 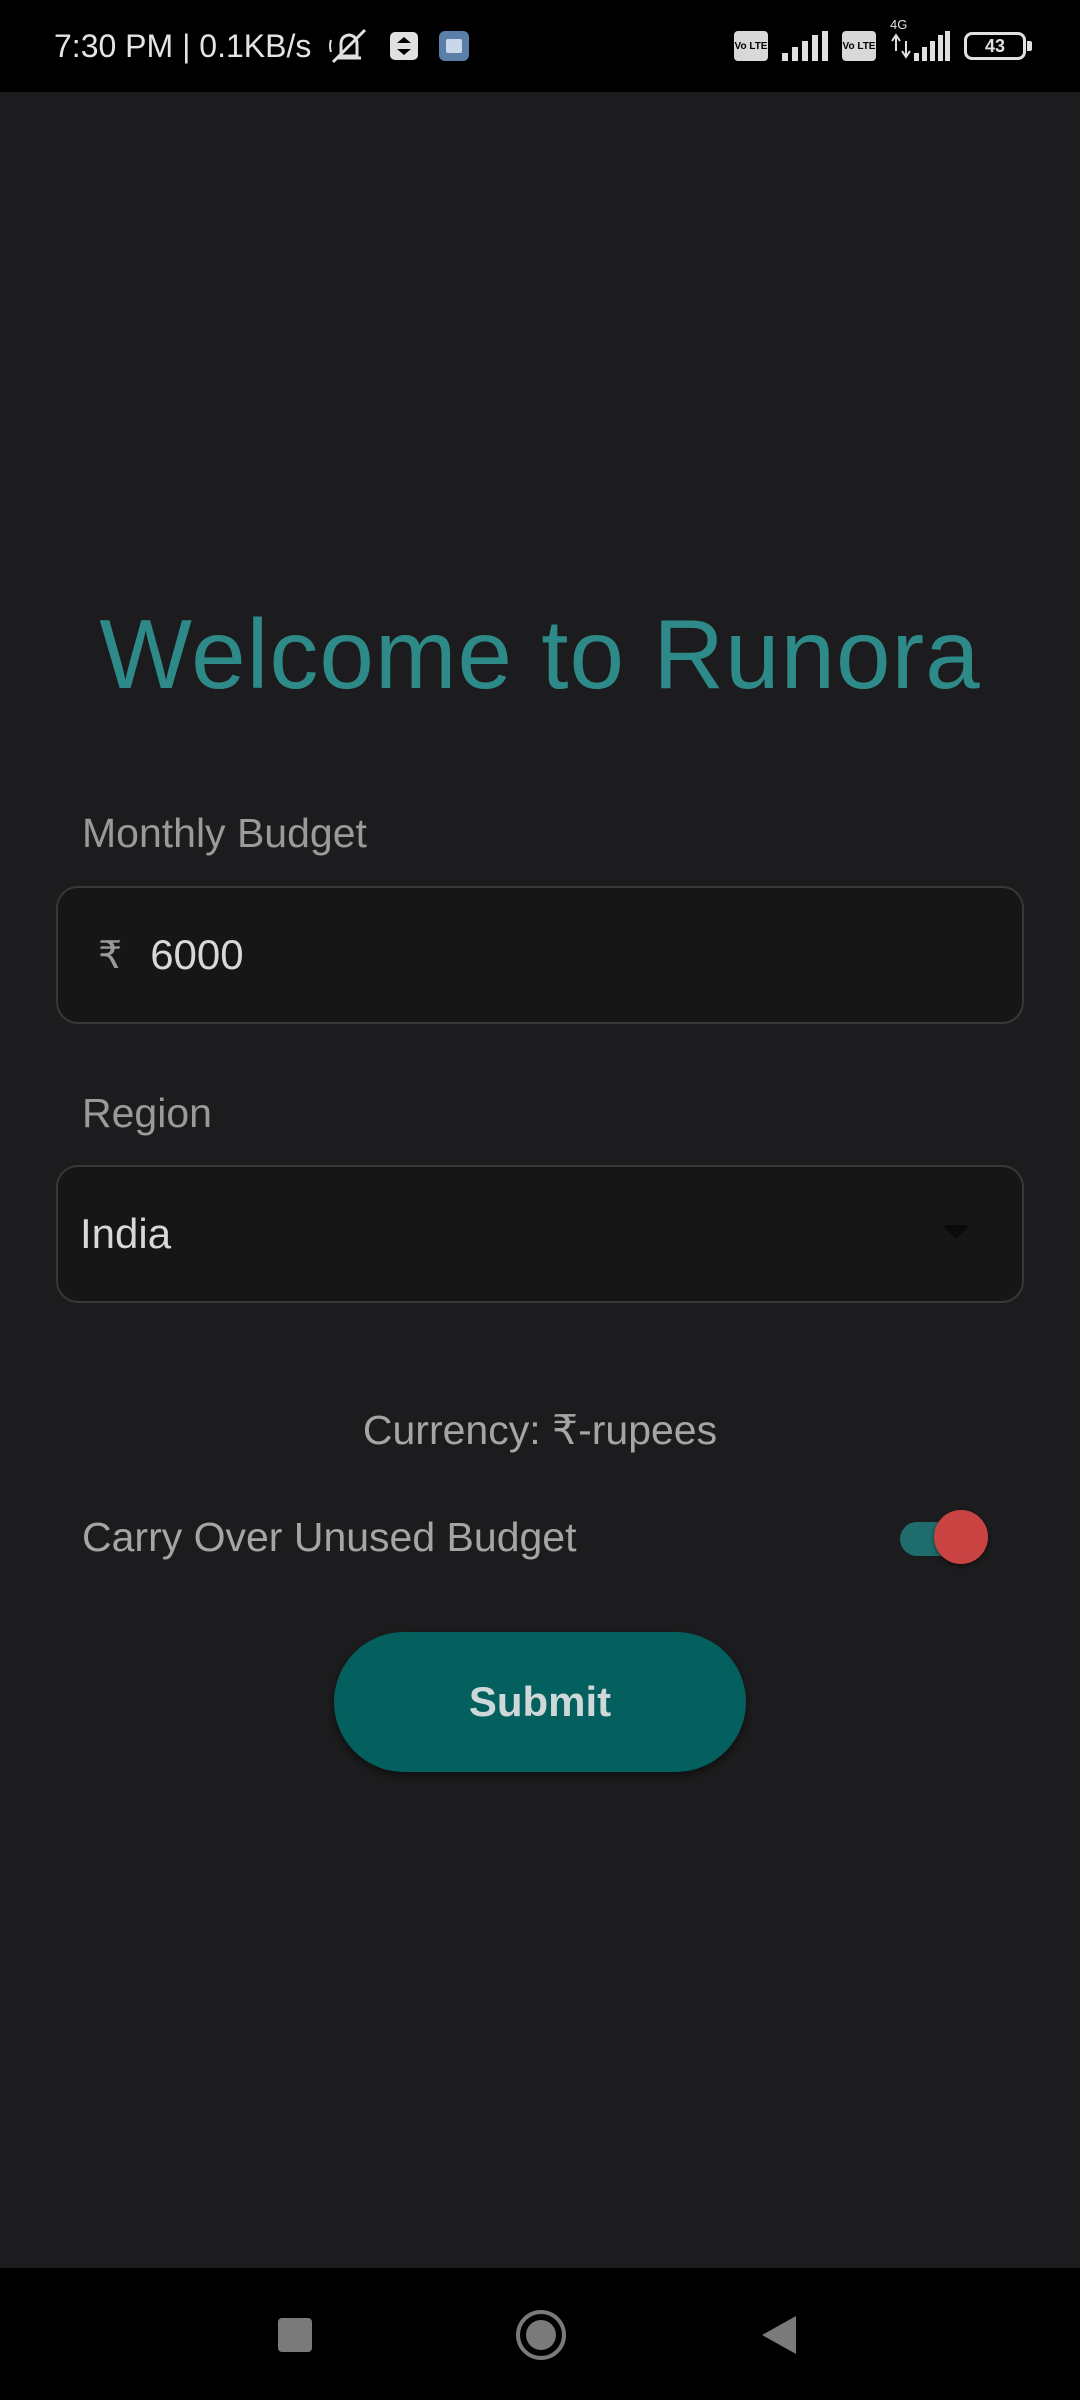 What do you see at coordinates (454, 46) in the screenshot?
I see `app-notification-icon` at bounding box center [454, 46].